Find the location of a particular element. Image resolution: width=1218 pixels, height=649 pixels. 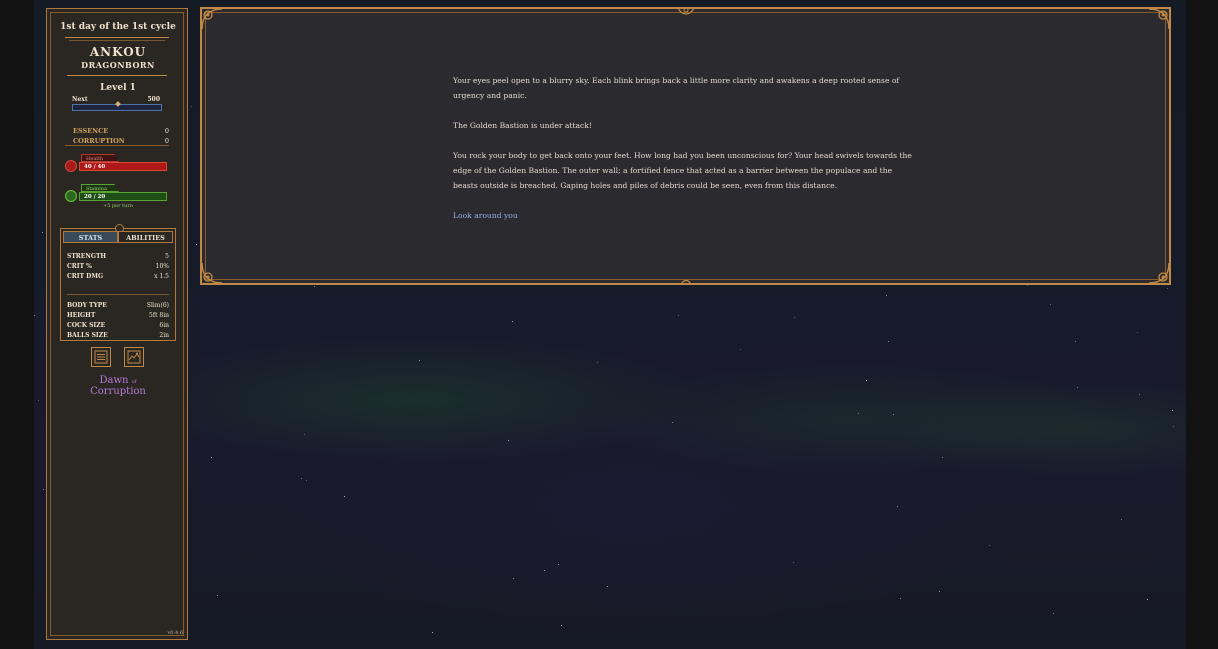

corruption-label: CORRUPTION is located at coordinates (99, 141).